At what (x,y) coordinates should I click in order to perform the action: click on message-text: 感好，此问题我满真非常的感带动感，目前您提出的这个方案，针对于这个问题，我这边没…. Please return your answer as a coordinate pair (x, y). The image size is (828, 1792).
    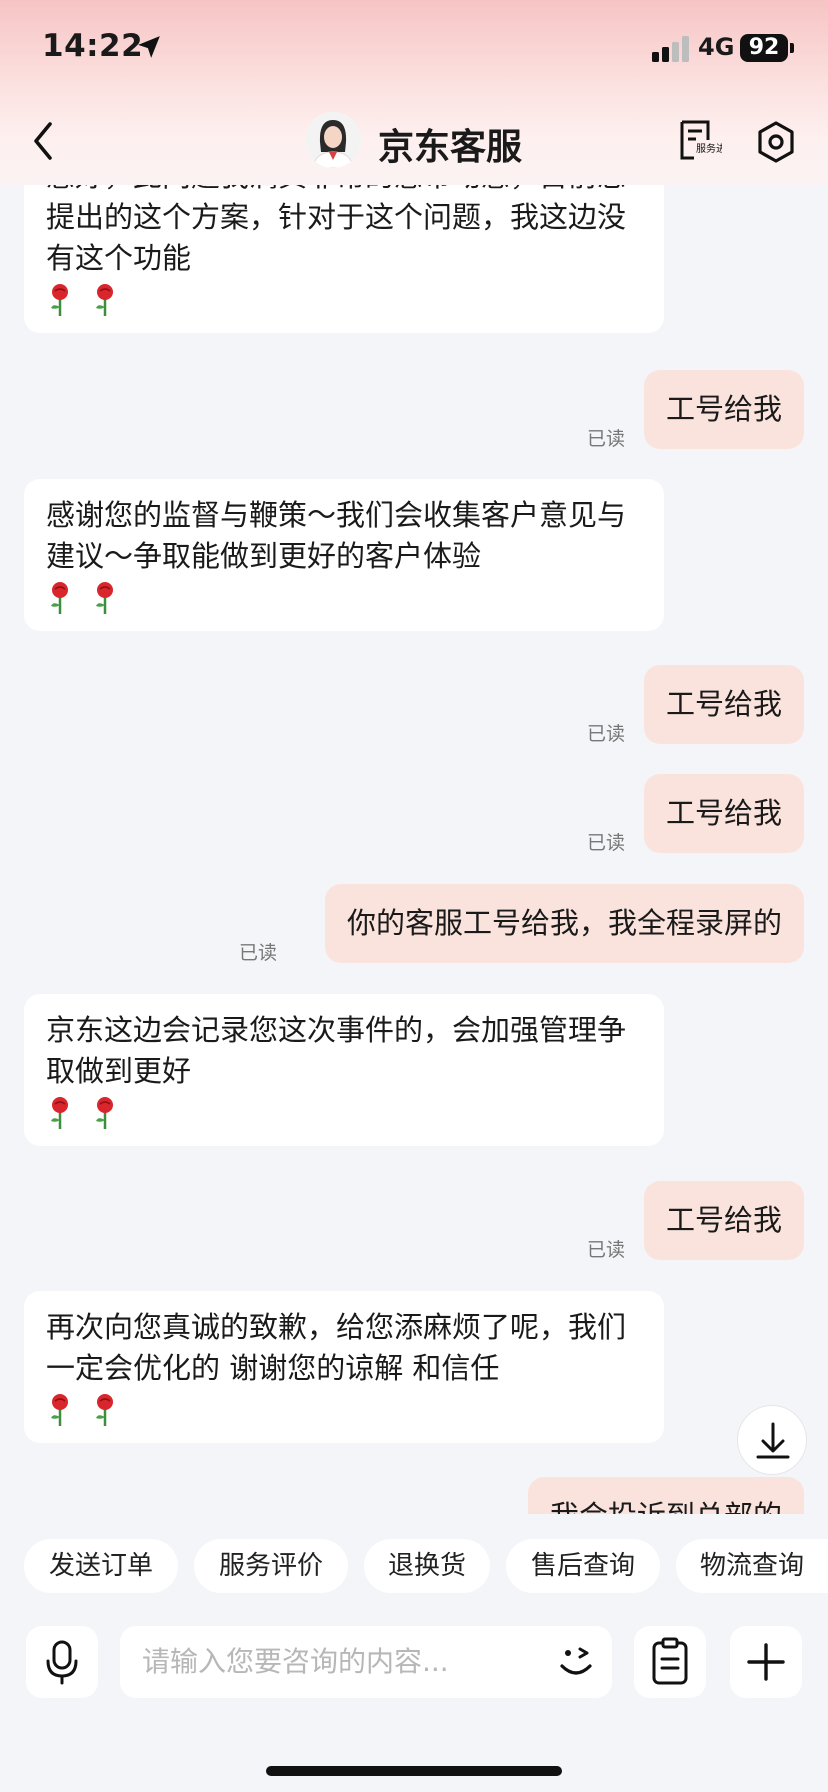
    Looking at the image, I should click on (336, 229).